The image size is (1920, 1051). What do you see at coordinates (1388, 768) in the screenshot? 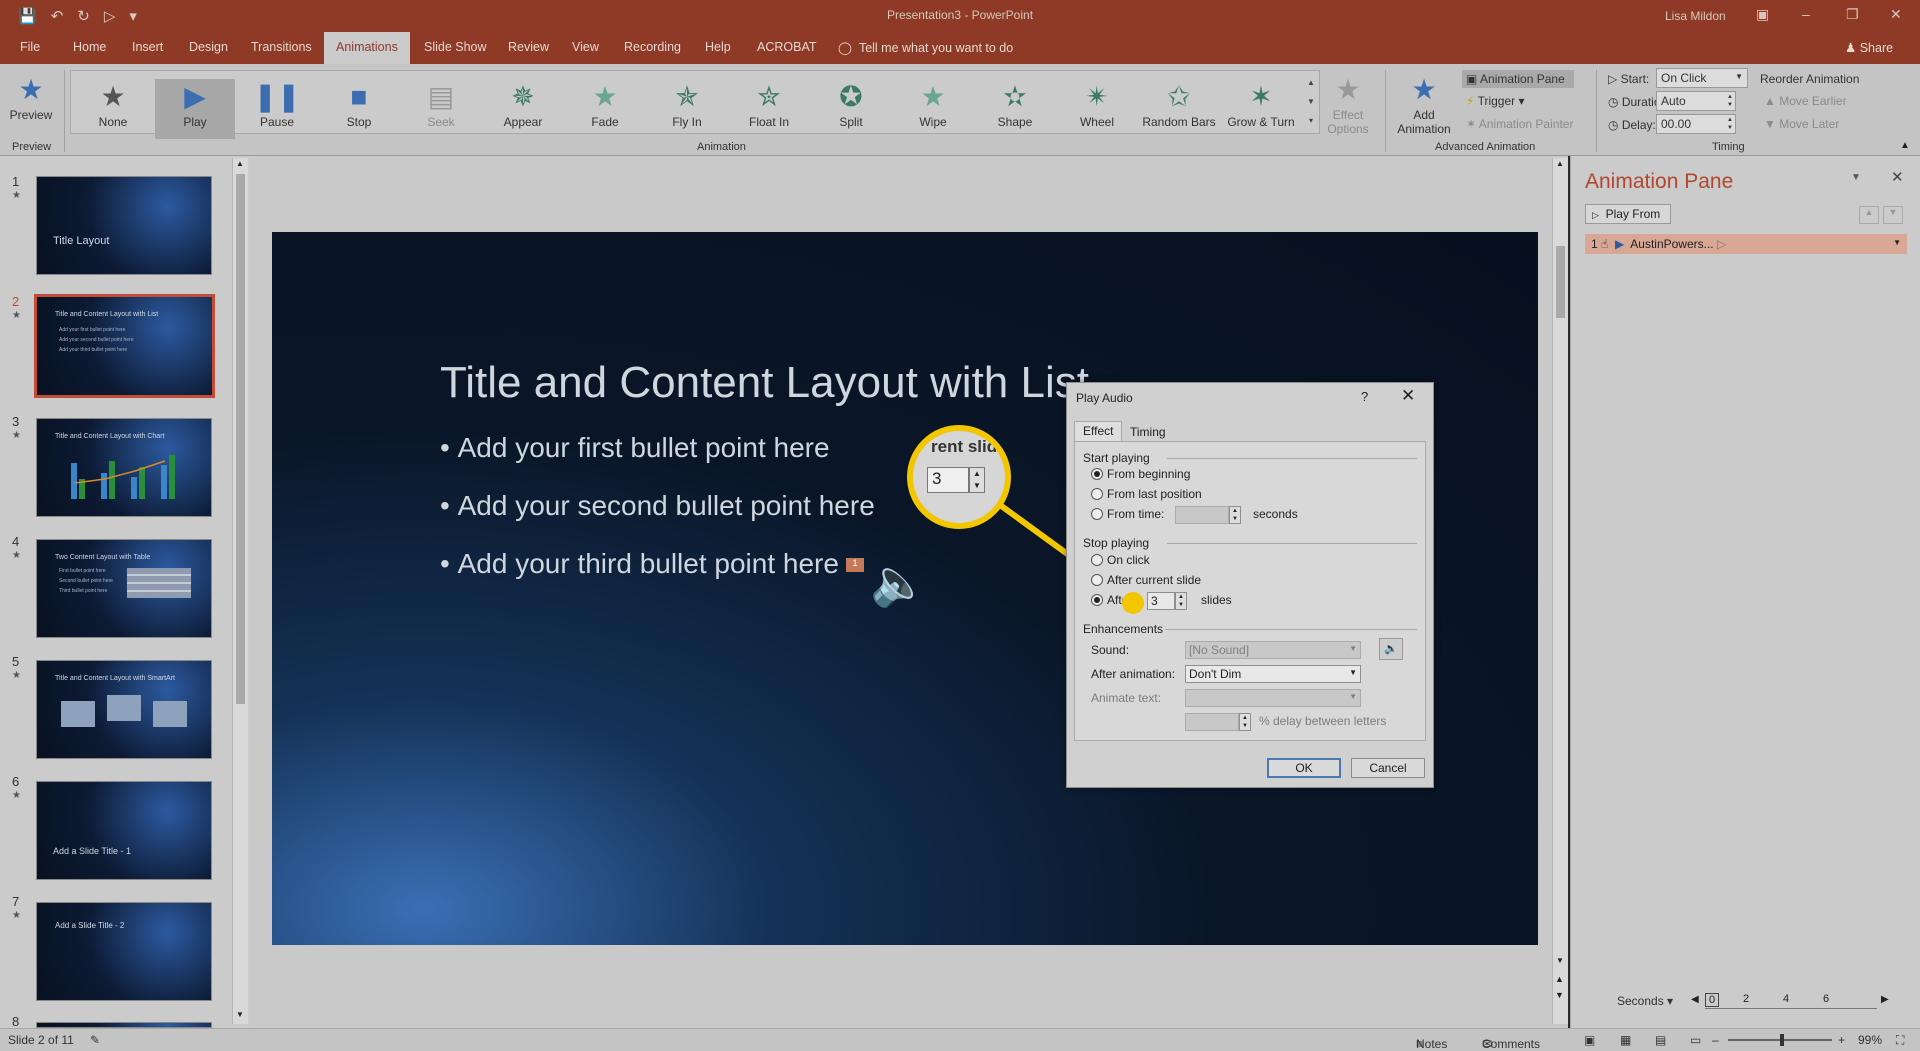
I see `cancel-button: Cancel` at bounding box center [1388, 768].